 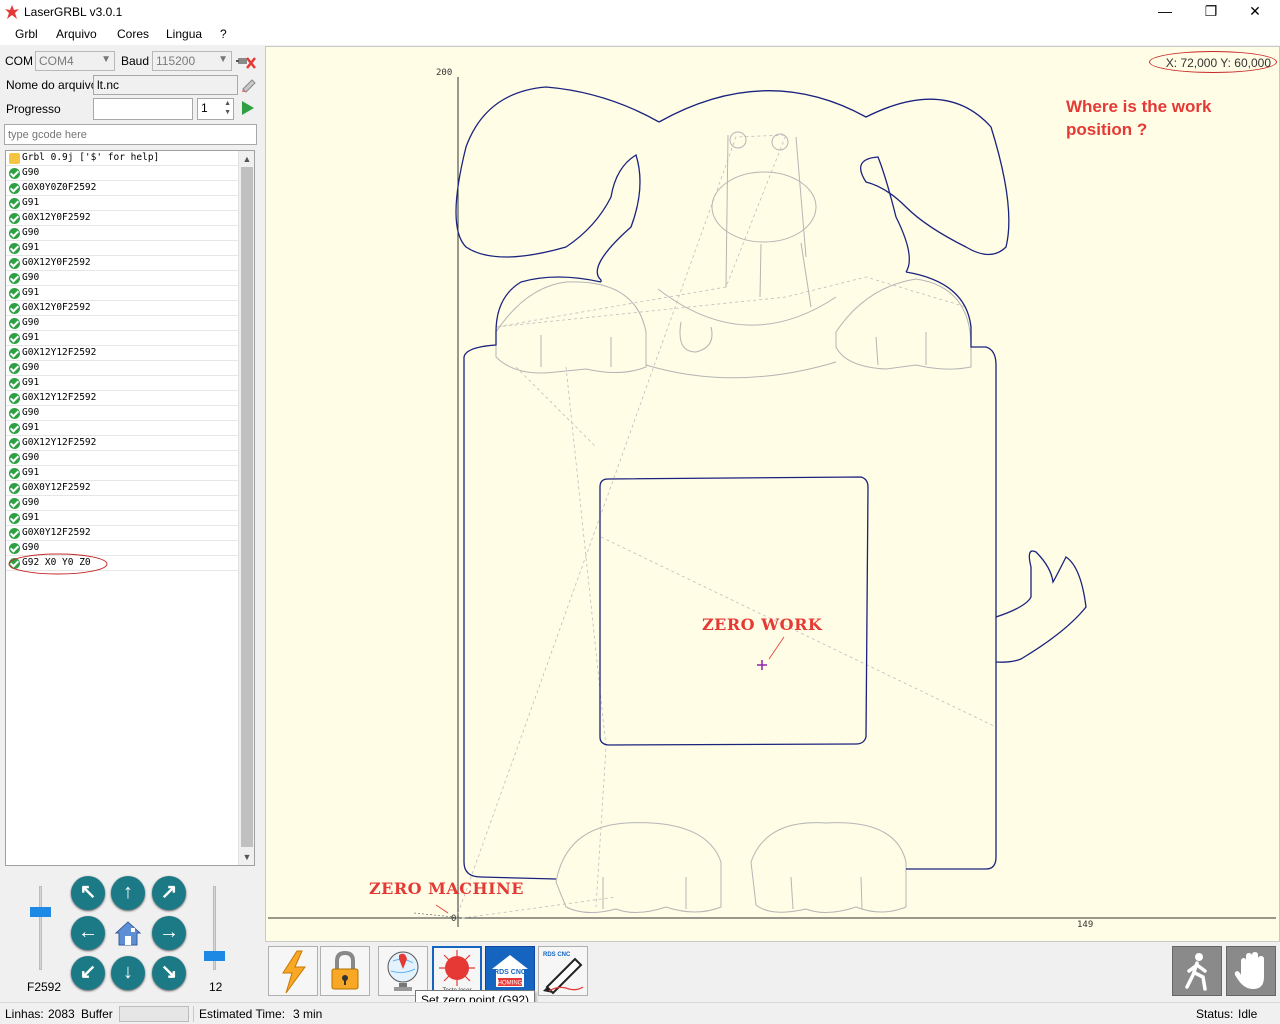 What do you see at coordinates (88, 893) in the screenshot?
I see `jog-up-left-button: ↖` at bounding box center [88, 893].